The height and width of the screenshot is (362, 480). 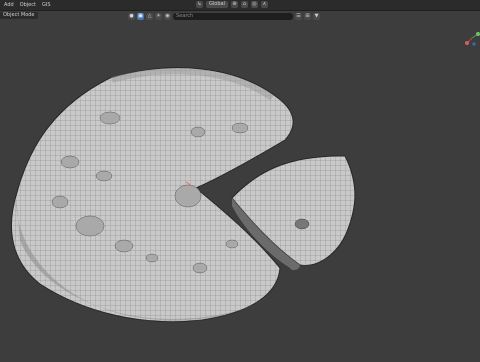 What do you see at coordinates (46, 5) in the screenshot?
I see `menu-gis: GIS` at bounding box center [46, 5].